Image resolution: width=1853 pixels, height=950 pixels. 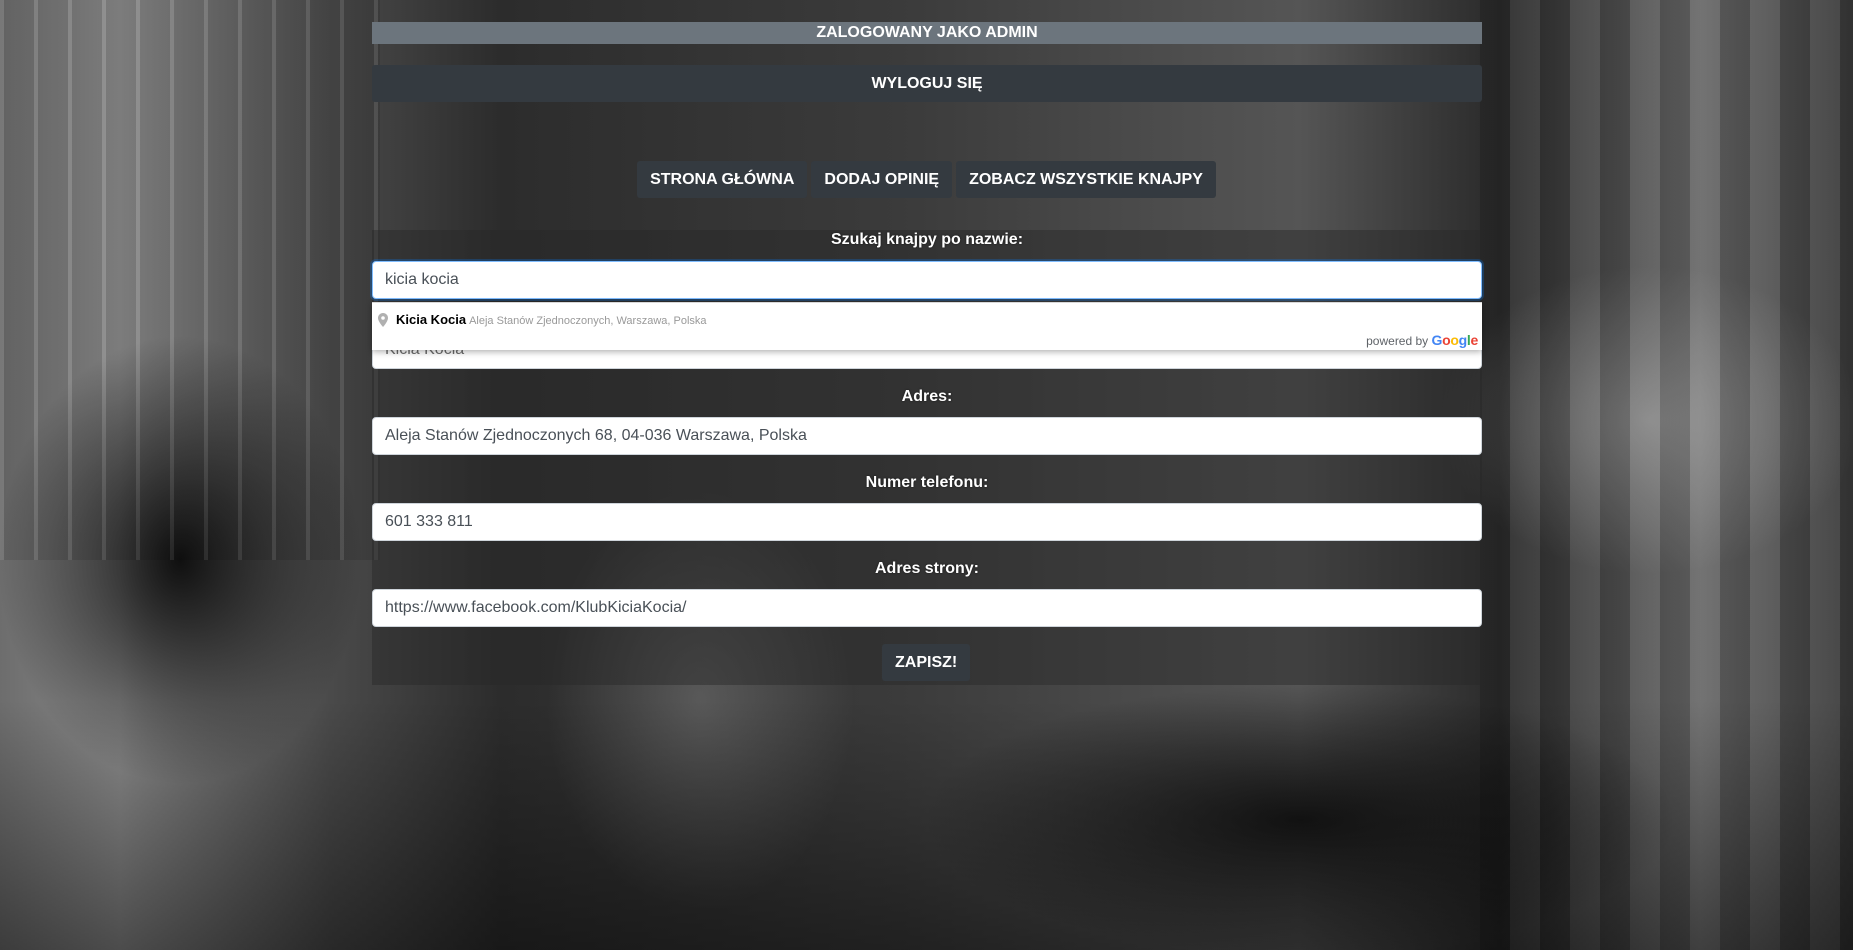 I want to click on search-input: kicia kocia, so click(x=927, y=280).